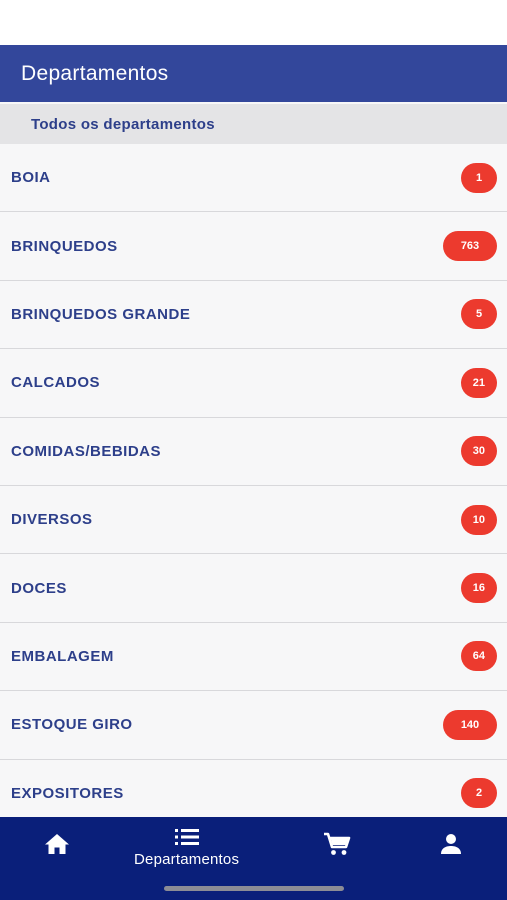 The image size is (507, 900). I want to click on section-header: Todos os departamentos, so click(253, 124).